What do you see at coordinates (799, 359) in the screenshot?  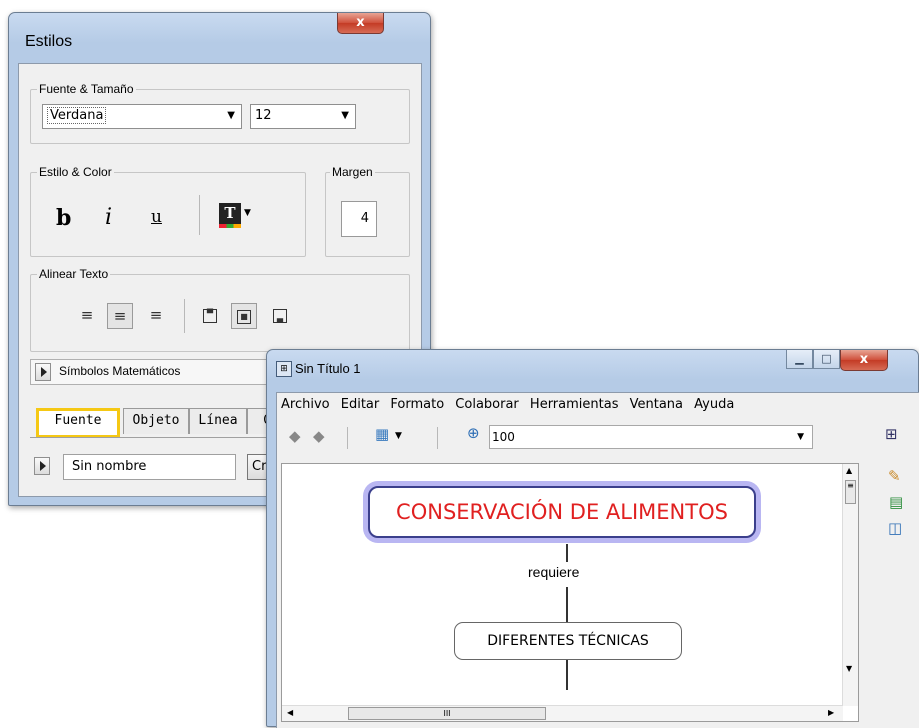 I see `minimize-button: ▁` at bounding box center [799, 359].